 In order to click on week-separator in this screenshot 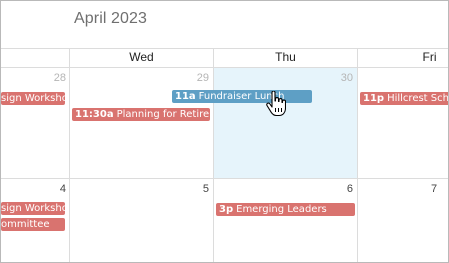, I will do `click(224, 178)`.